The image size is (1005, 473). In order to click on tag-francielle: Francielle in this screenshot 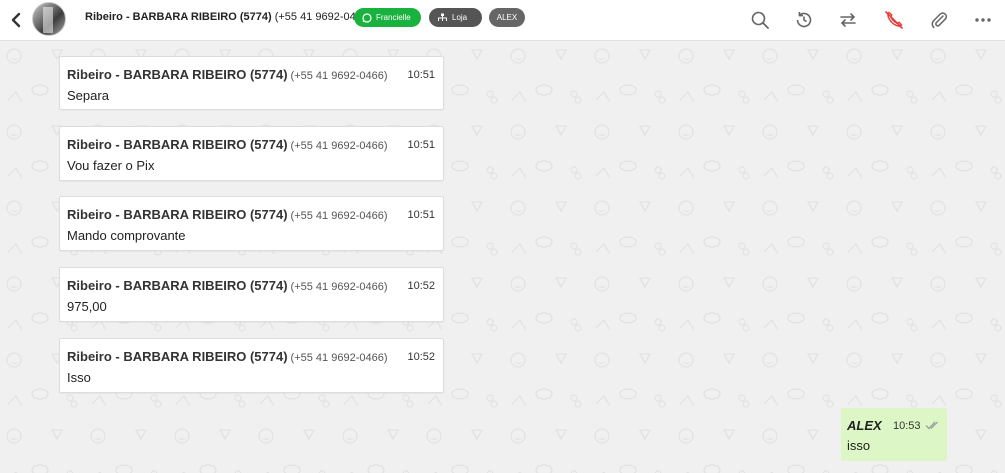, I will do `click(387, 17)`.